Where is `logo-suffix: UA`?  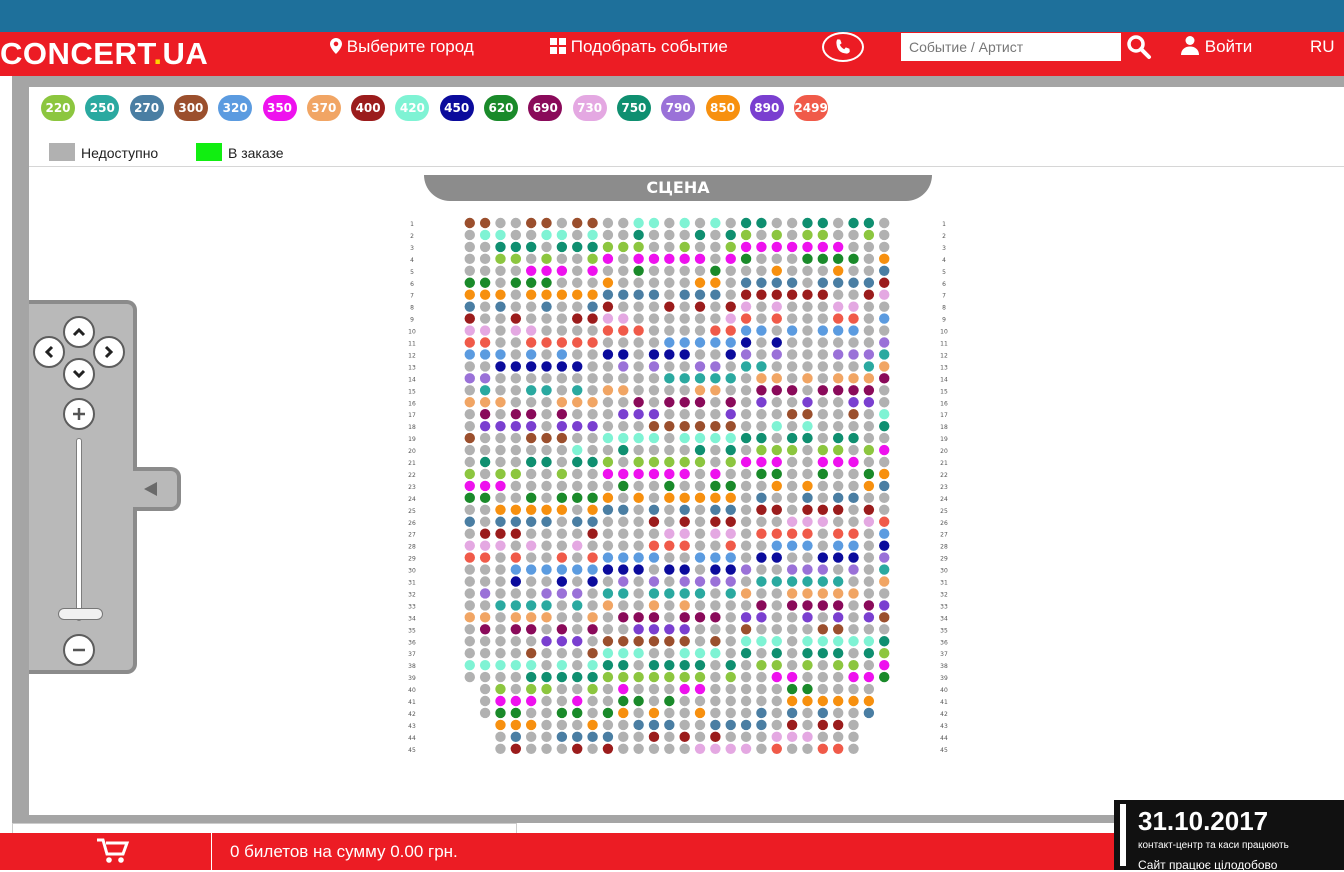
logo-suffix: UA is located at coordinates (185, 53).